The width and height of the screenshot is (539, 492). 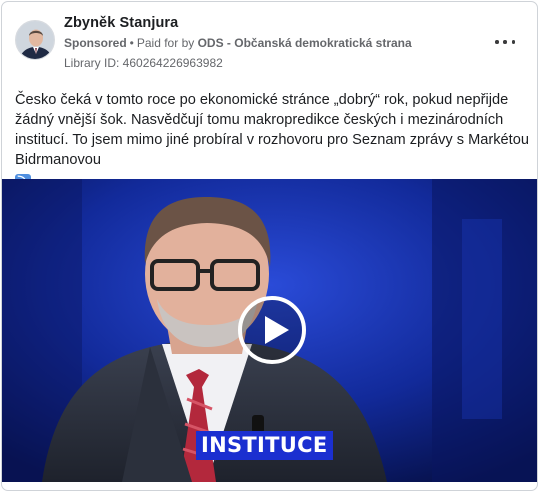 What do you see at coordinates (165, 43) in the screenshot?
I see `paid-for-label: Paid for by` at bounding box center [165, 43].